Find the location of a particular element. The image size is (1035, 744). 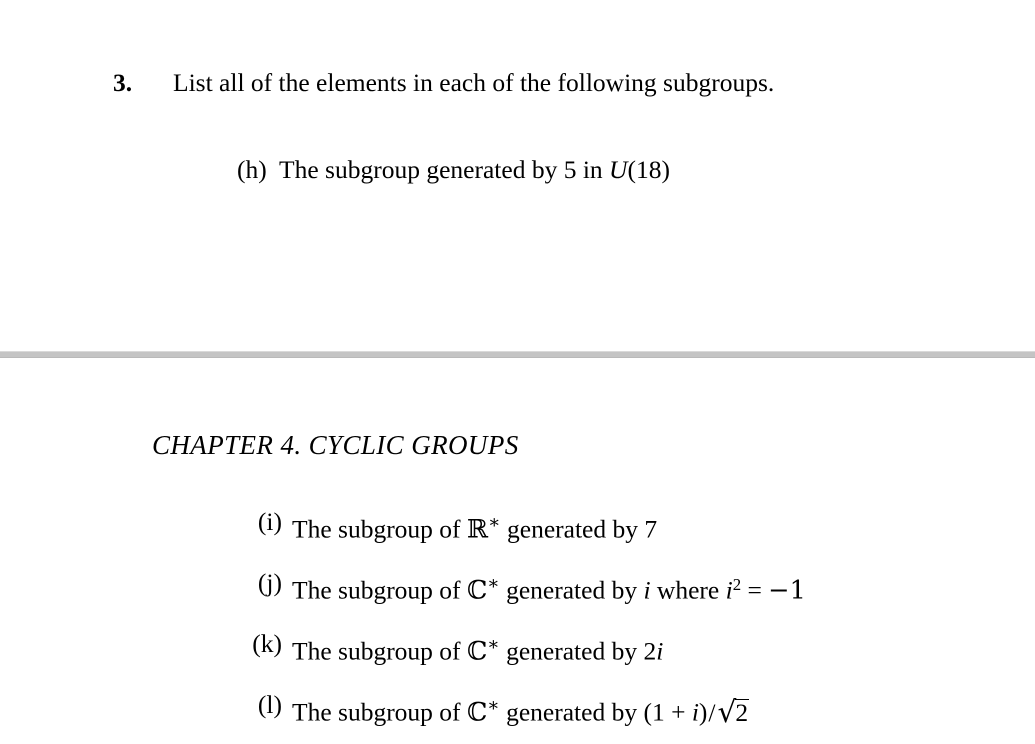

list-item-label-i: (i) is located at coordinates (269, 521).